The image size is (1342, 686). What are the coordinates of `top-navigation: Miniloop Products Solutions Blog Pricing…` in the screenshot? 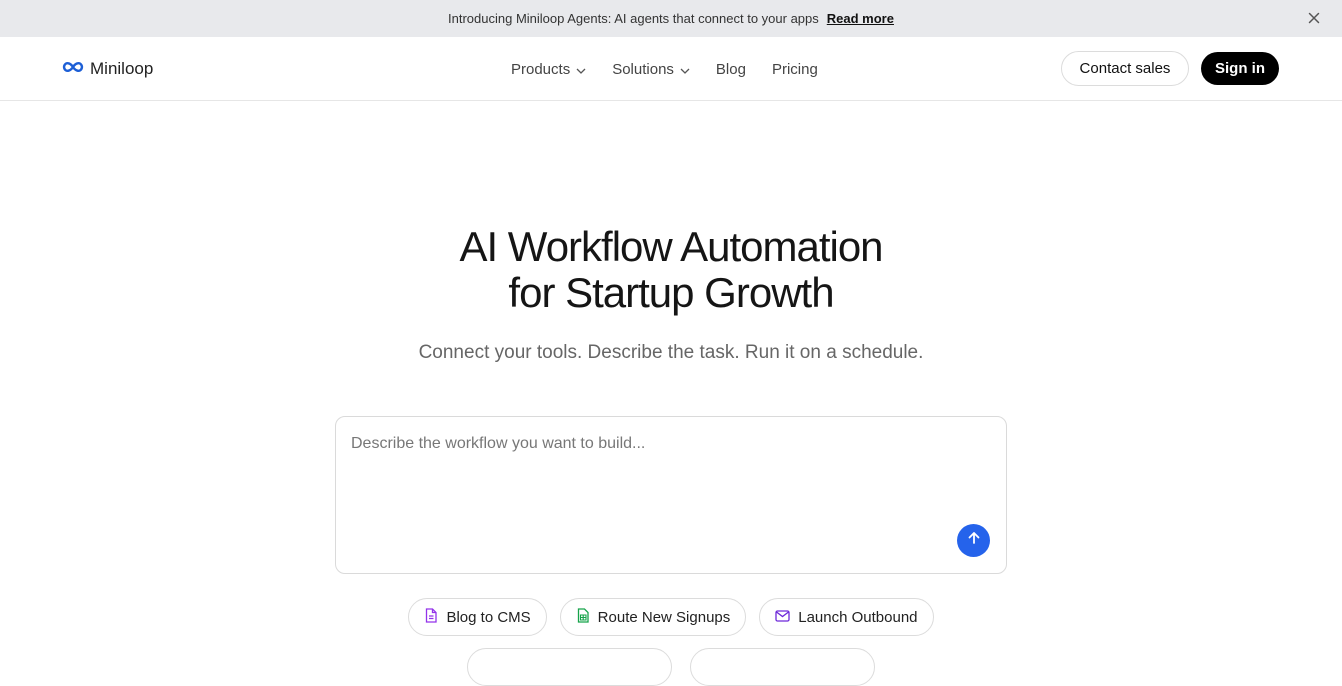 It's located at (671, 69).